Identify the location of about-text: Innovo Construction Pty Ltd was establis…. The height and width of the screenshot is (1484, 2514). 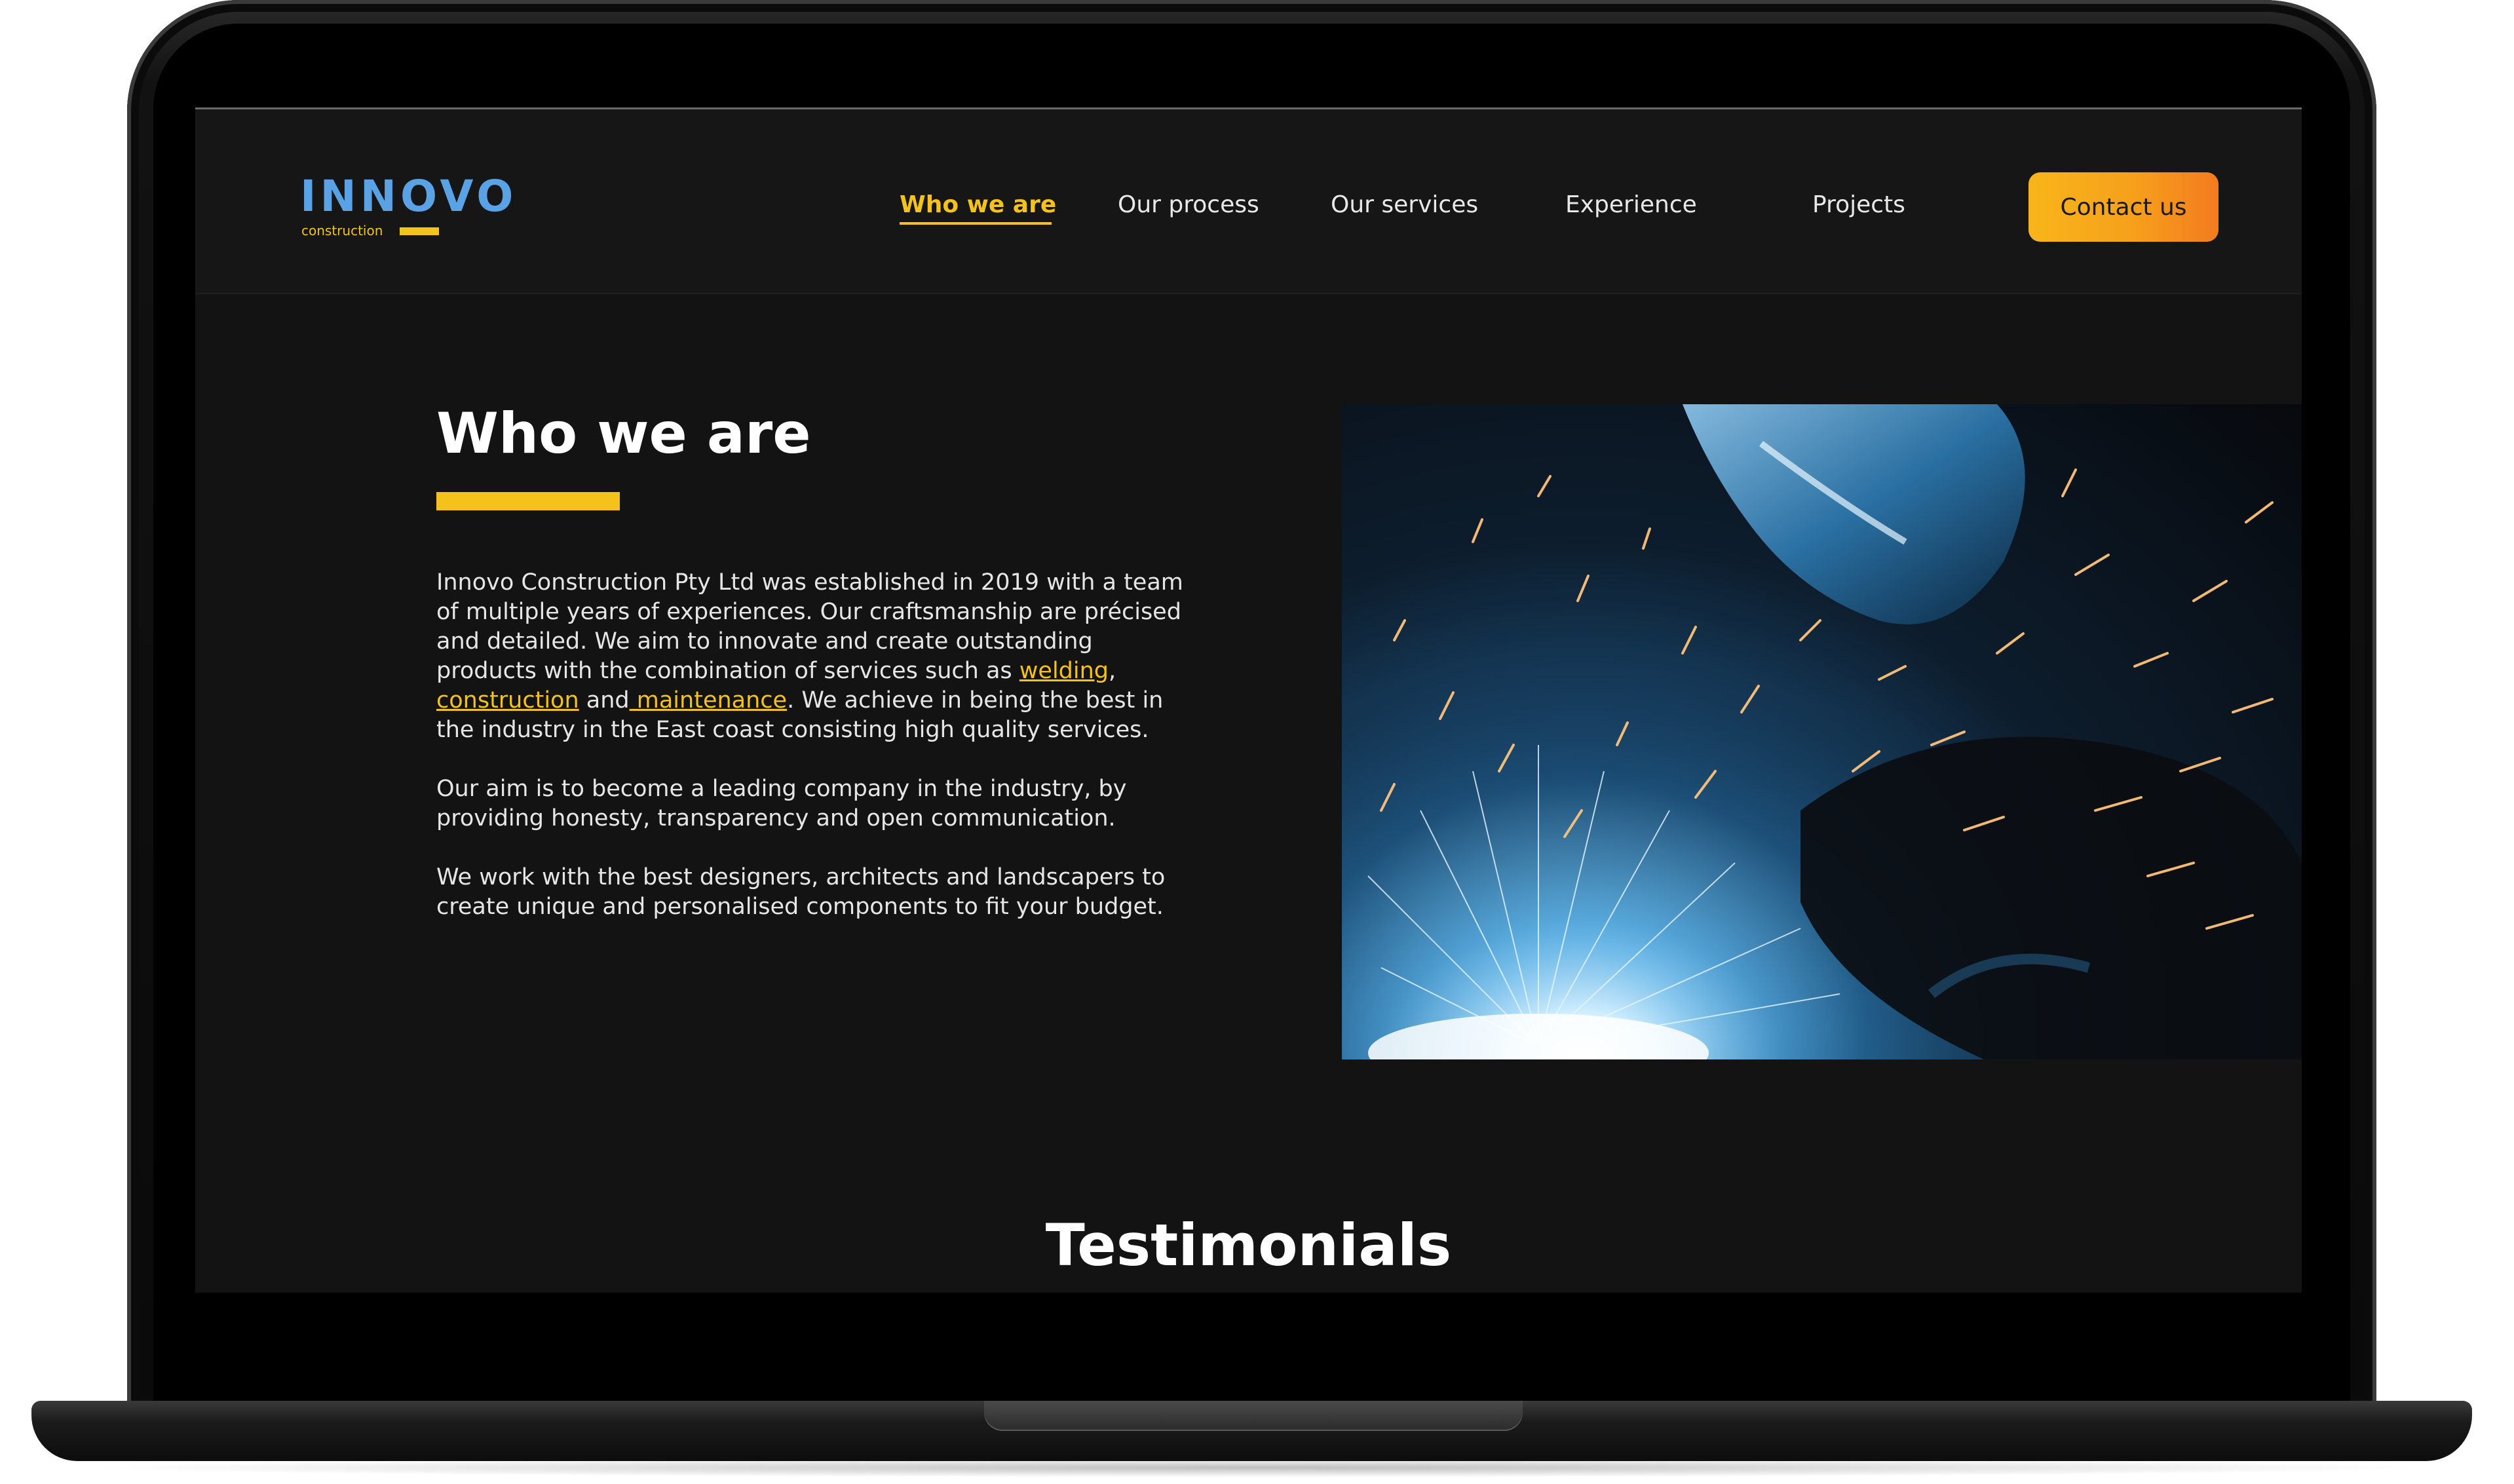
(810, 760).